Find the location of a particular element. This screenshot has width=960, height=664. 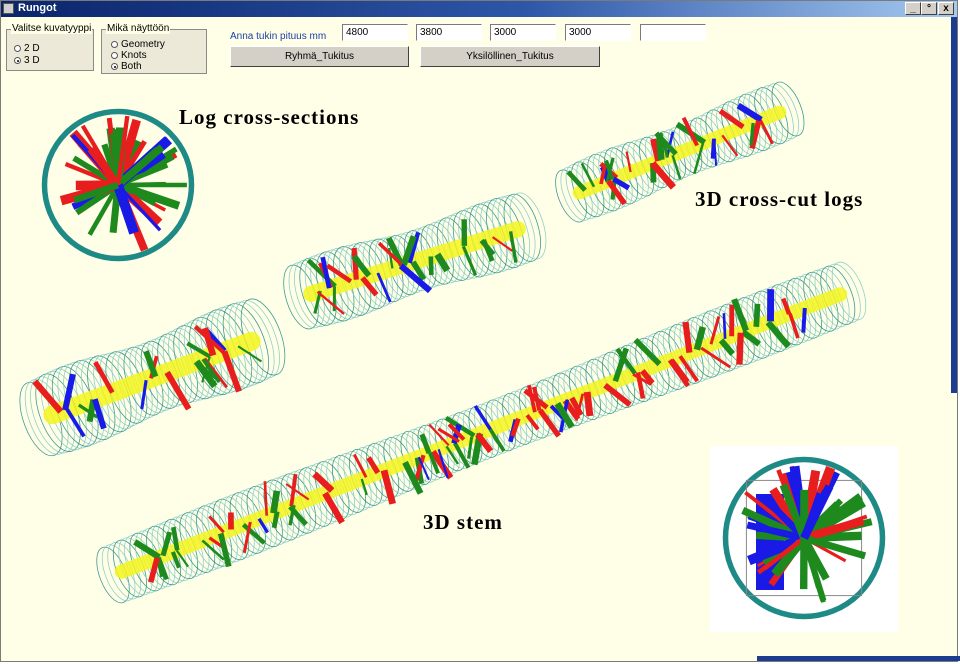

radio-both-indicator is located at coordinates (114, 66).